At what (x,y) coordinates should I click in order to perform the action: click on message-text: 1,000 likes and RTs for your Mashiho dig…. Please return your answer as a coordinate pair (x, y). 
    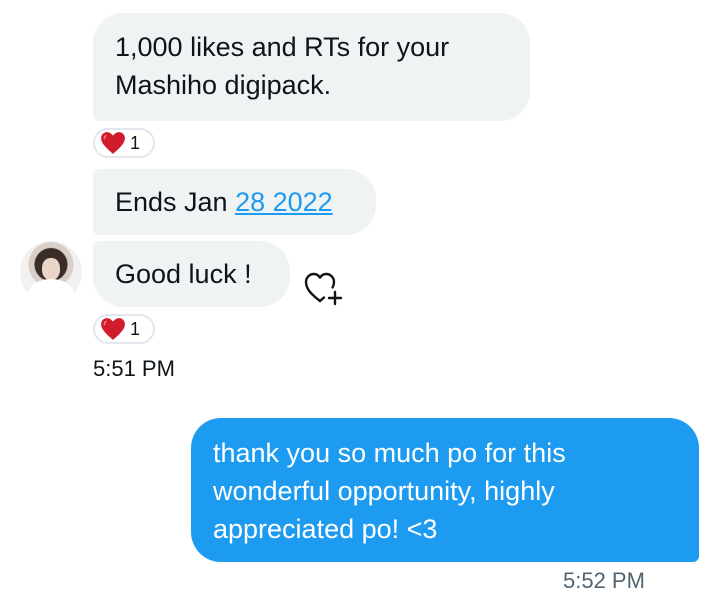
    Looking at the image, I should click on (282, 66).